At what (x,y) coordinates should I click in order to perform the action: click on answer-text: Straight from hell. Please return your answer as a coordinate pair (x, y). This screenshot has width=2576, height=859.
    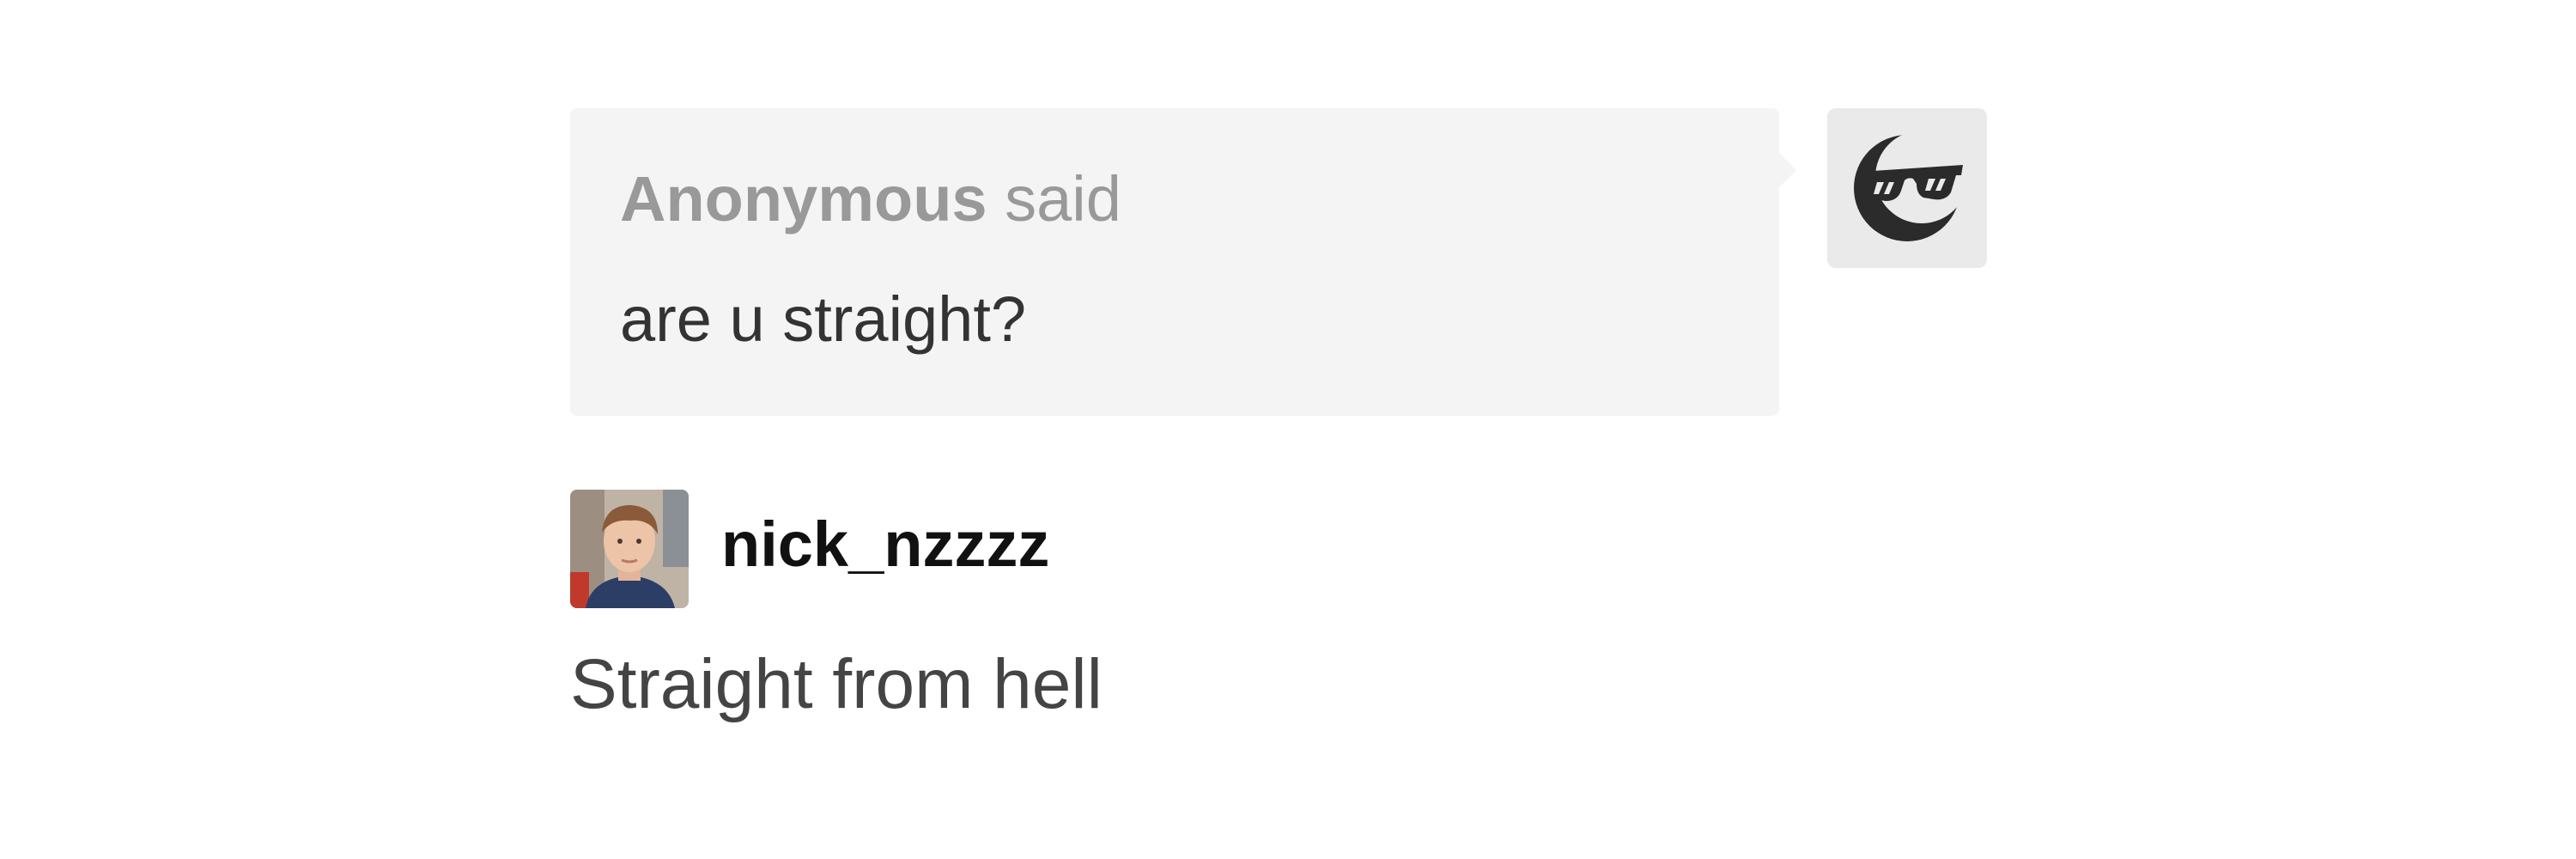
    Looking at the image, I should click on (836, 684).